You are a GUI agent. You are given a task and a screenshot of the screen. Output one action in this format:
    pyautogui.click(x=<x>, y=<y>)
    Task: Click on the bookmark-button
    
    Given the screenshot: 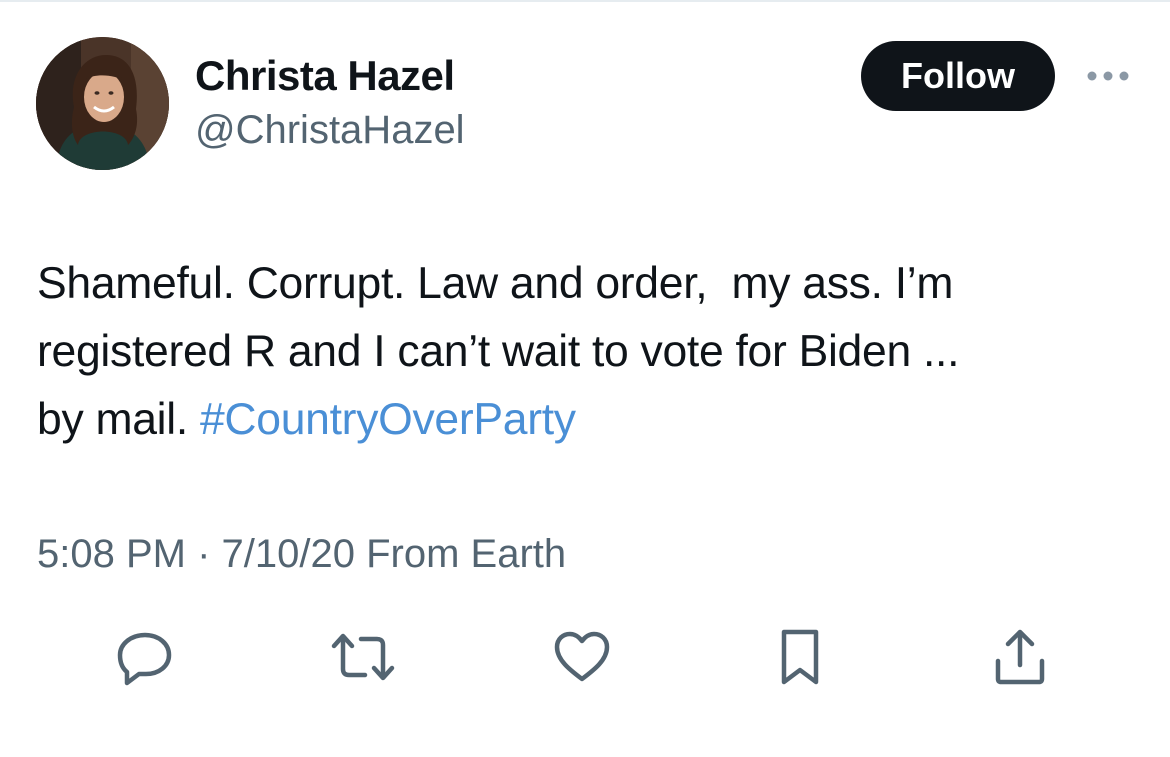 What is the action you would take?
    pyautogui.click(x=800, y=657)
    